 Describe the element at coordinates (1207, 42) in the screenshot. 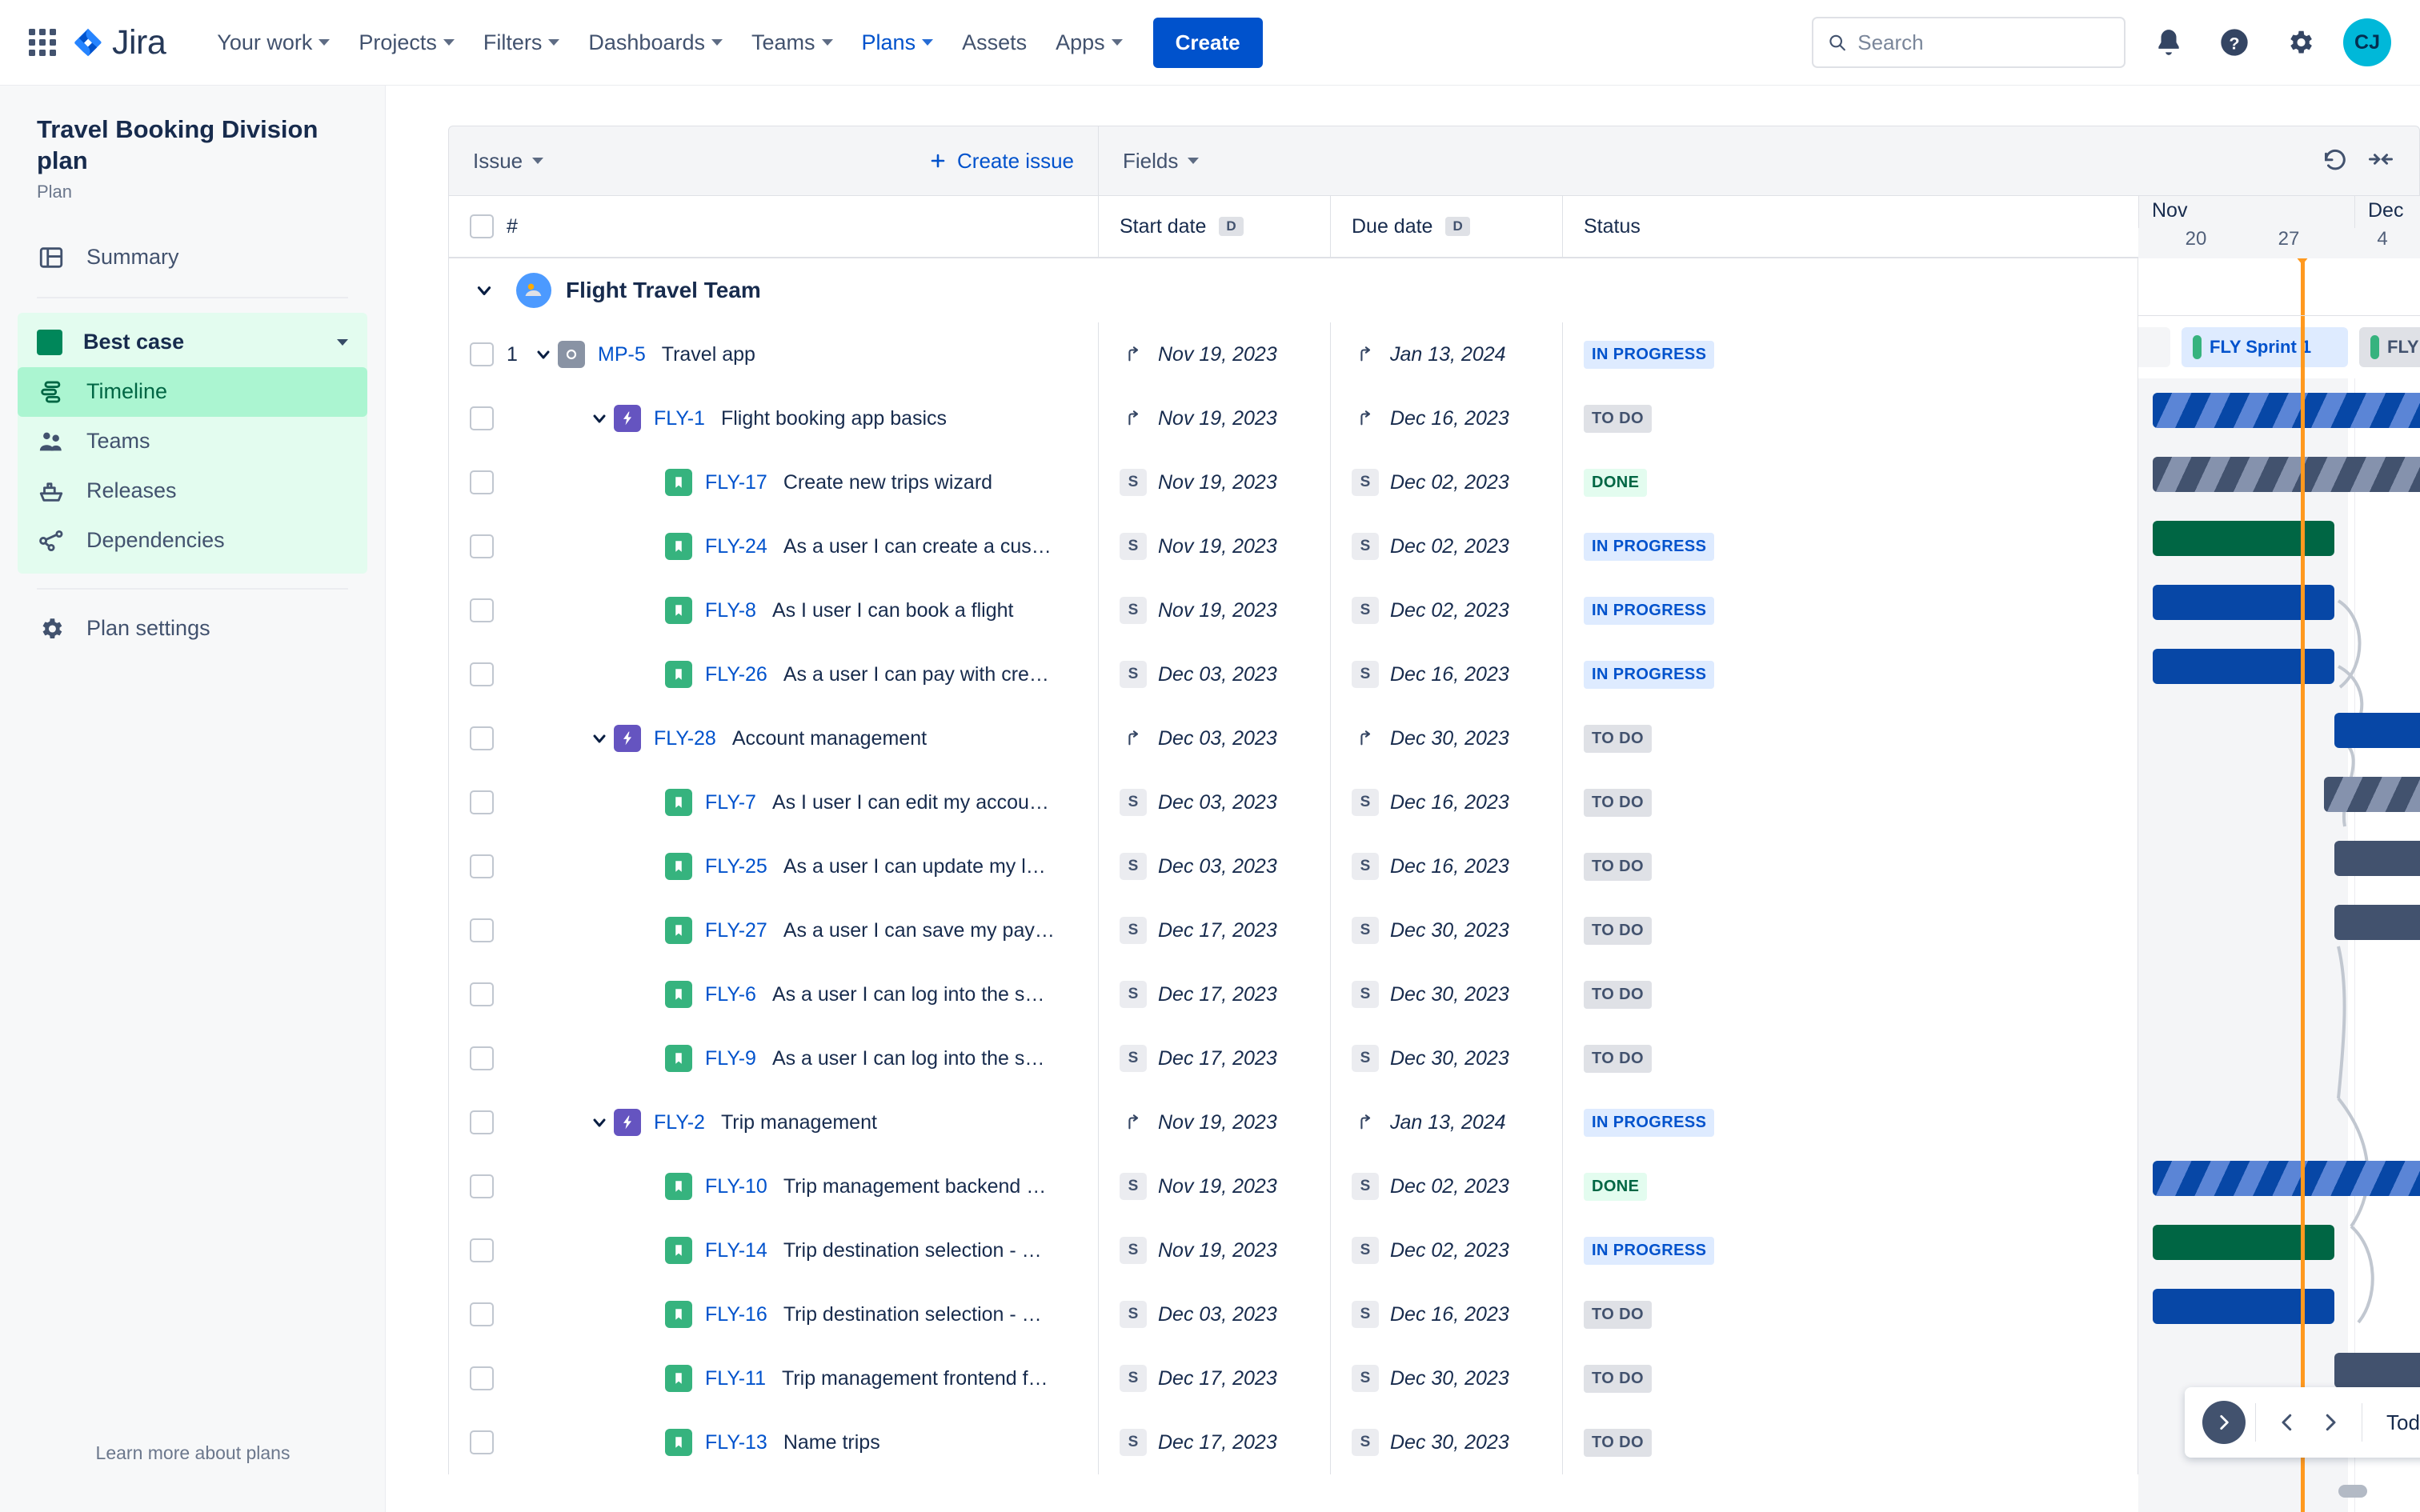

I see `create-button: Create` at that location.